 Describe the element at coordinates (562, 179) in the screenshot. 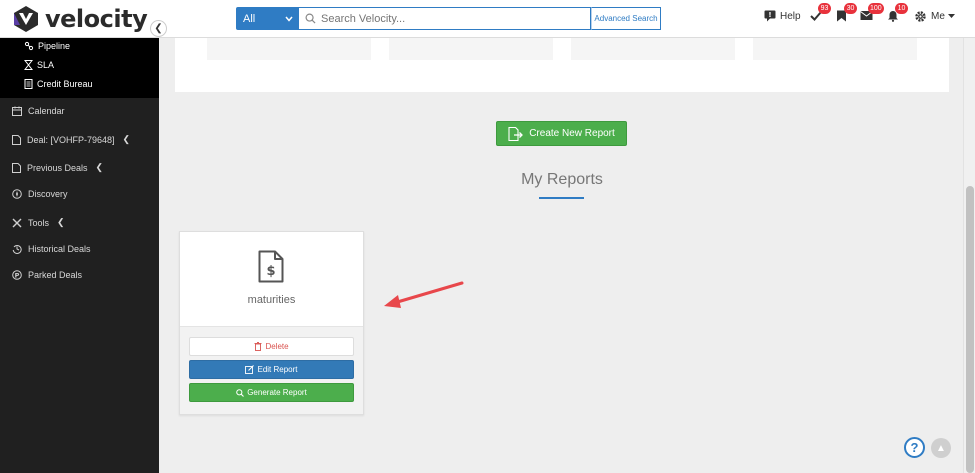

I see `section-title: My Reports` at that location.